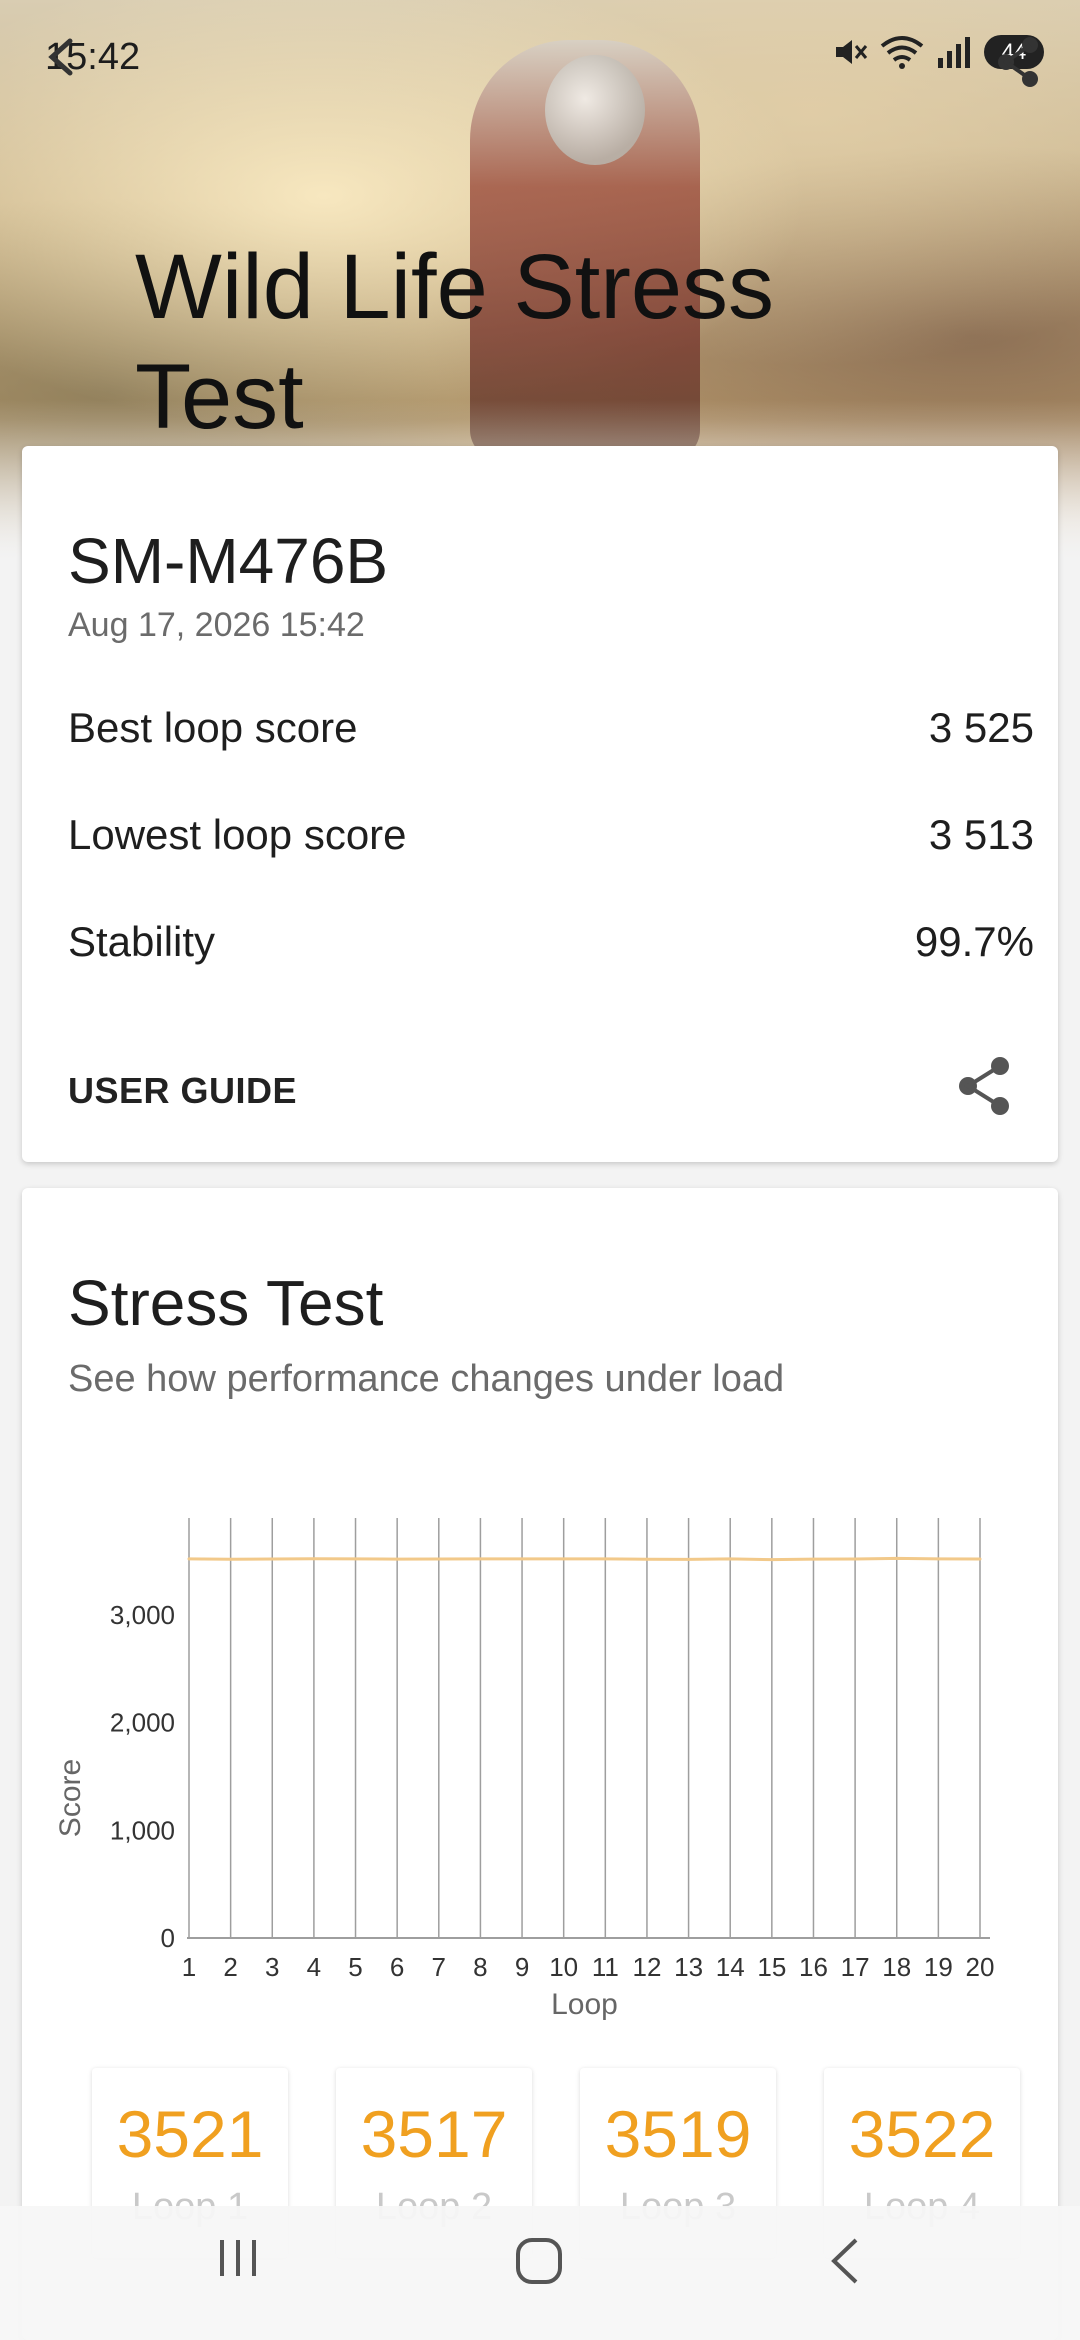 Image resolution: width=1080 pixels, height=2340 pixels. I want to click on stability-label: Stability, so click(142, 941).